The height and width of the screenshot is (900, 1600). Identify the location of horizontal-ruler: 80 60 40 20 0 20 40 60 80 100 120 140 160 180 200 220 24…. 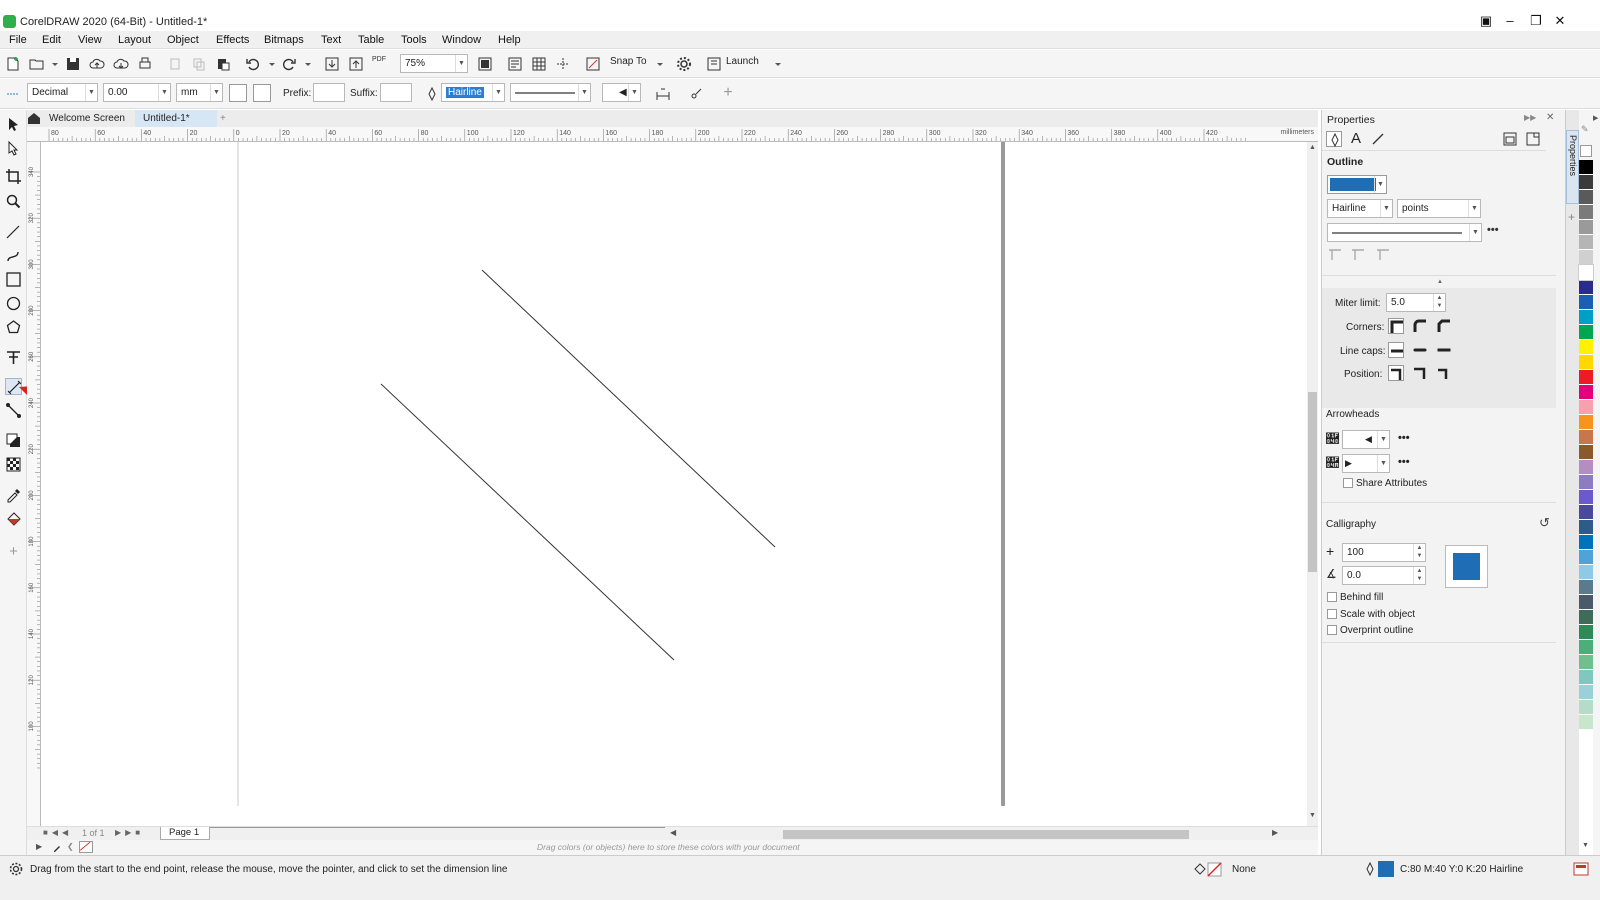
(672, 134).